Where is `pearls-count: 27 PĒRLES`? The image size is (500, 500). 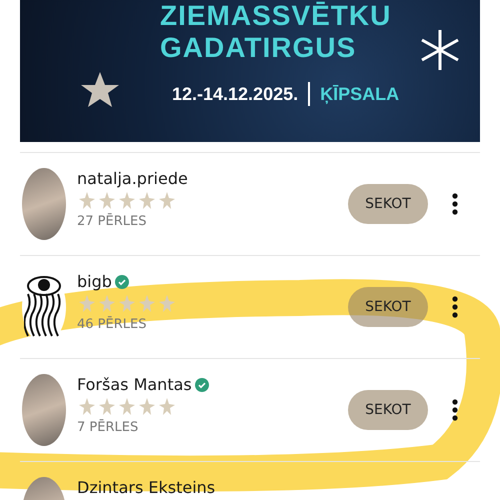
pearls-count: 27 PĒRLES is located at coordinates (112, 221).